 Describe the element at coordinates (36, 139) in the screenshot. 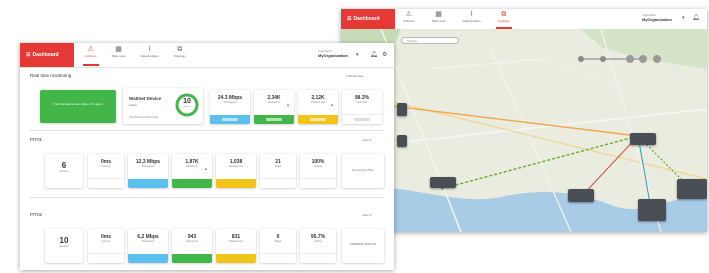

I see `section-title-pit01: PIT01` at that location.